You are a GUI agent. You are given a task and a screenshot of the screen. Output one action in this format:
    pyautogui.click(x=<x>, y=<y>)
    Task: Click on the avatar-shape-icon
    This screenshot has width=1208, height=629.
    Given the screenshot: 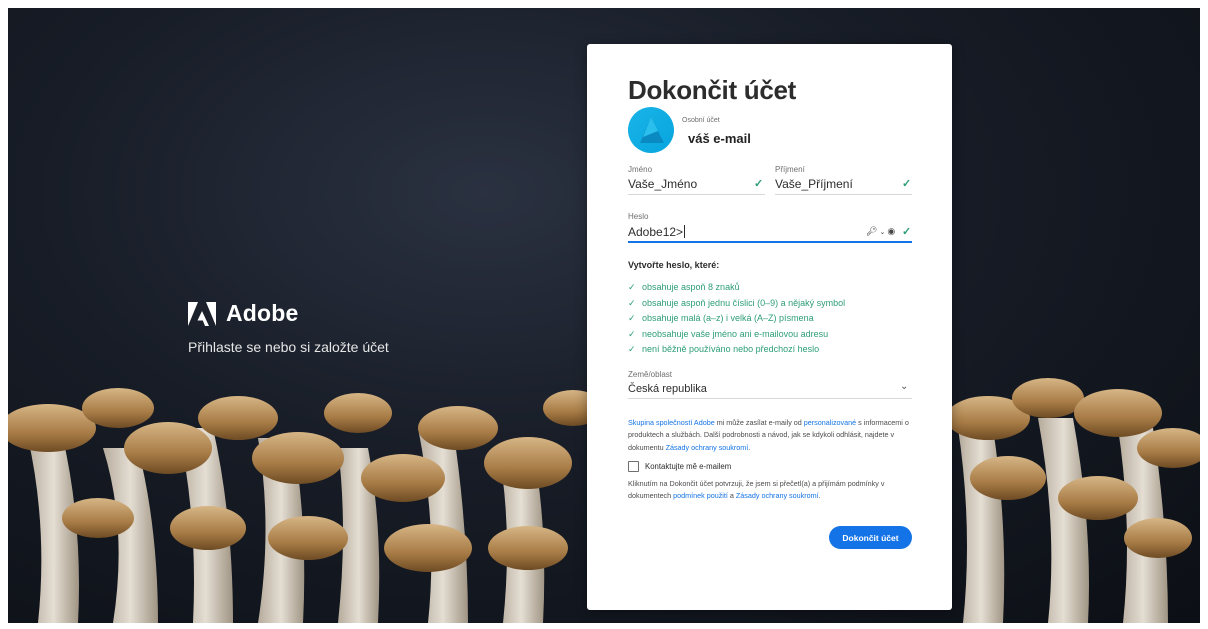 What is the action you would take?
    pyautogui.click(x=652, y=130)
    